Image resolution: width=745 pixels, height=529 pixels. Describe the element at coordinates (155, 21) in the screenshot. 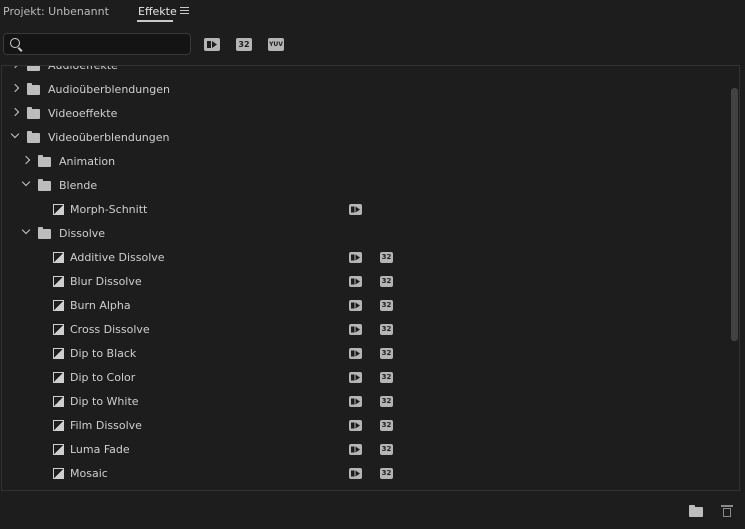

I see `active-tab-indicator` at that location.